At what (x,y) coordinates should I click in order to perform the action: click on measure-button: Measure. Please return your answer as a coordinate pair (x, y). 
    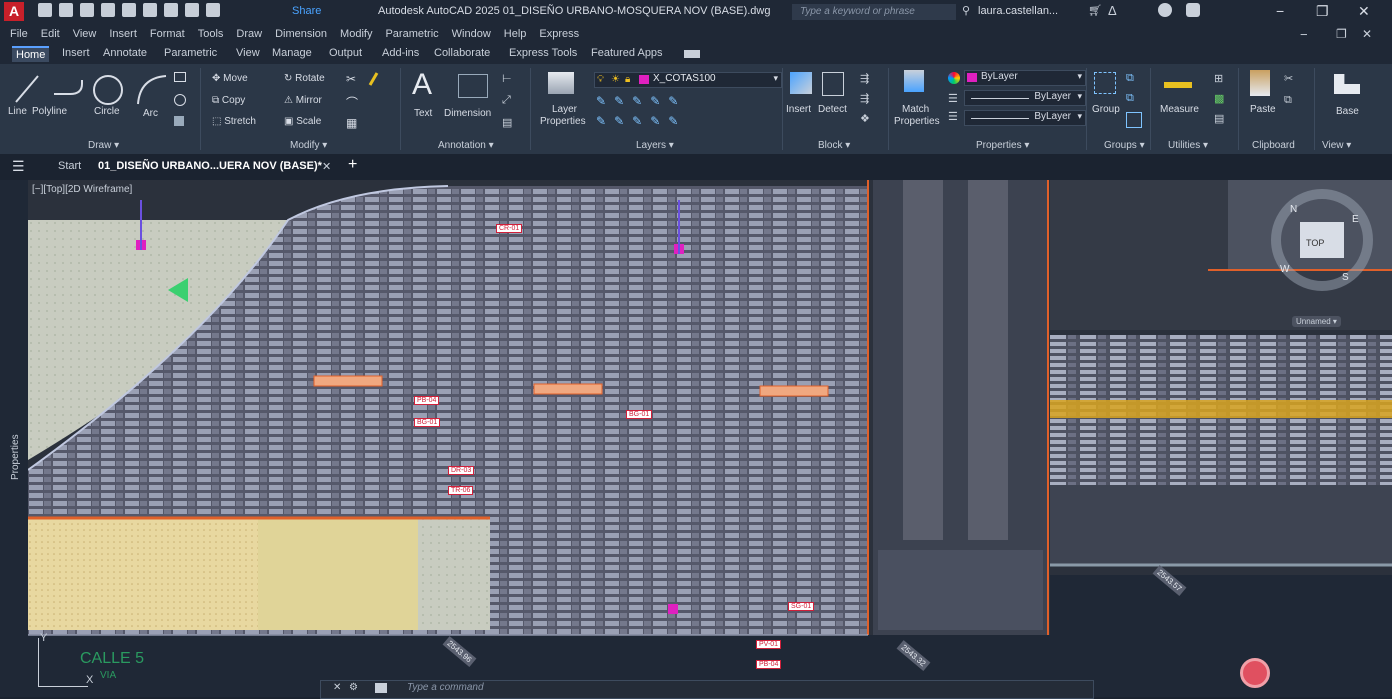
    Looking at the image, I should click on (1179, 109).